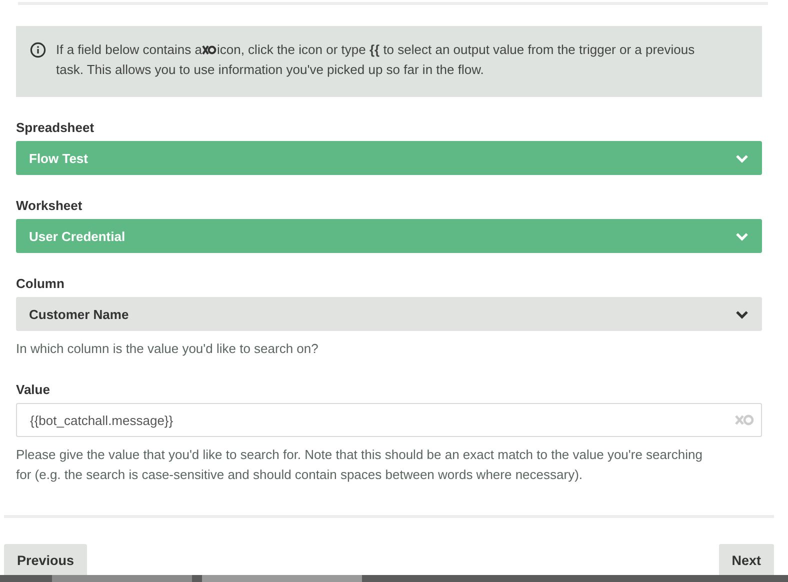  I want to click on help-text: In which column is the value you'd like to search on?, so click(168, 349).